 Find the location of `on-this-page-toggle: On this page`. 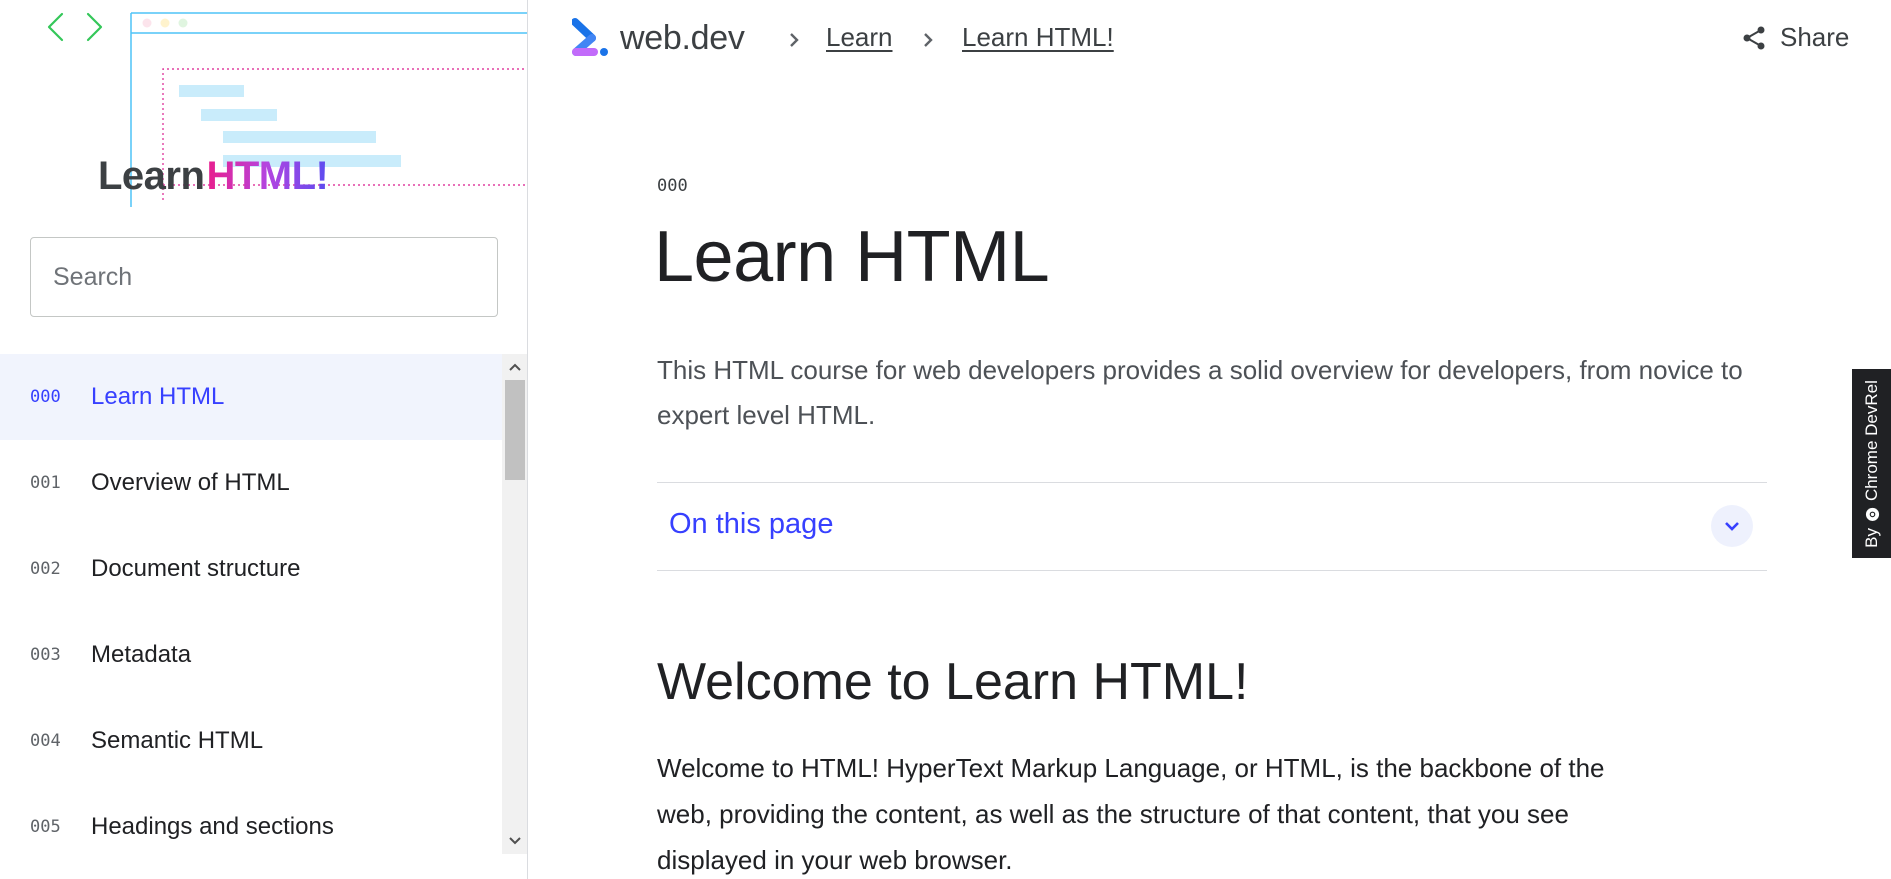

on-this-page-toggle: On this page is located at coordinates (1212, 526).